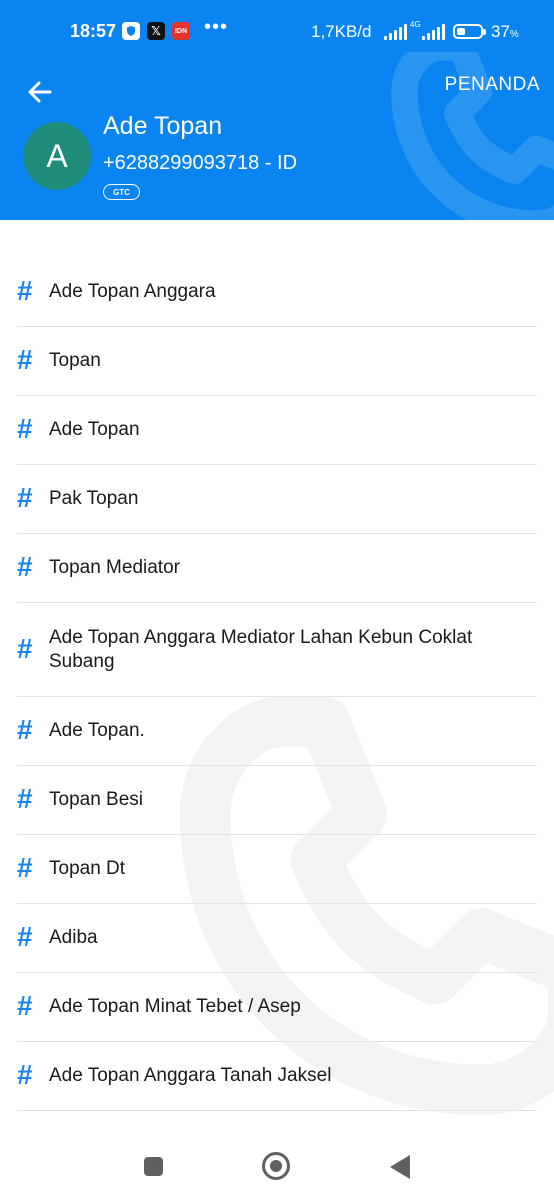  What do you see at coordinates (132, 291) in the screenshot?
I see `tag-label: Ade Topan Anggara` at bounding box center [132, 291].